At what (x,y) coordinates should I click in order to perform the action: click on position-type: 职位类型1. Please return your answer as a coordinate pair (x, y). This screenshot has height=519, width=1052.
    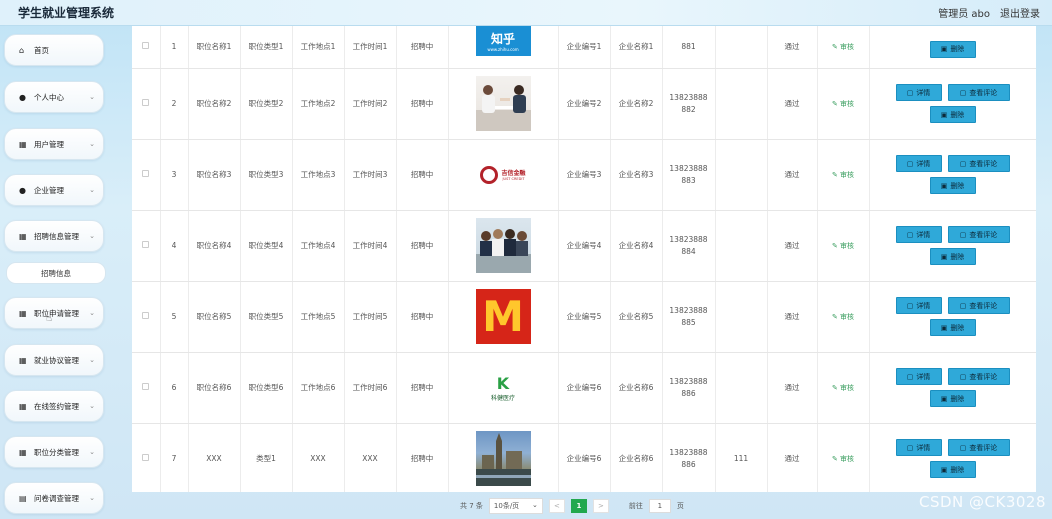
    Looking at the image, I should click on (266, 47).